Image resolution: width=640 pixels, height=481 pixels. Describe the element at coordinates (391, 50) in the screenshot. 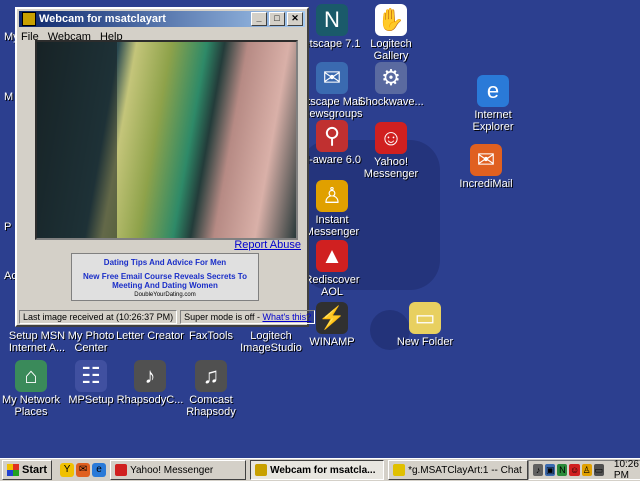

I see `desktop-icon-label: Logitech Gallery` at that location.